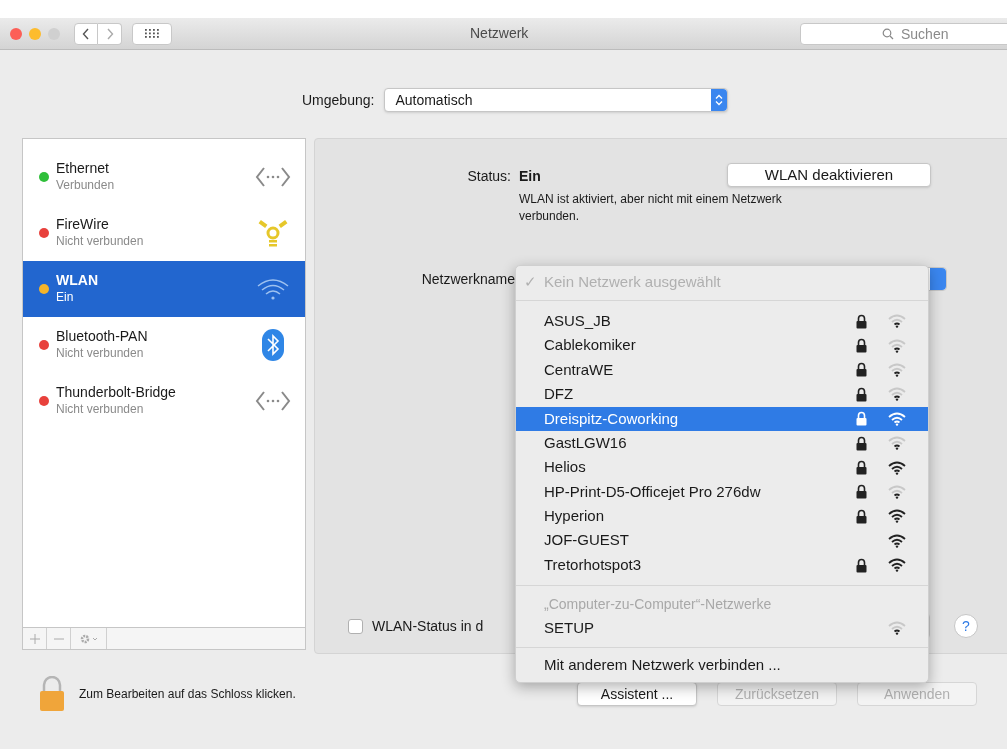 This screenshot has width=1007, height=749. Describe the element at coordinates (556, 100) in the screenshot. I see `location-popup: Automatisch` at that location.